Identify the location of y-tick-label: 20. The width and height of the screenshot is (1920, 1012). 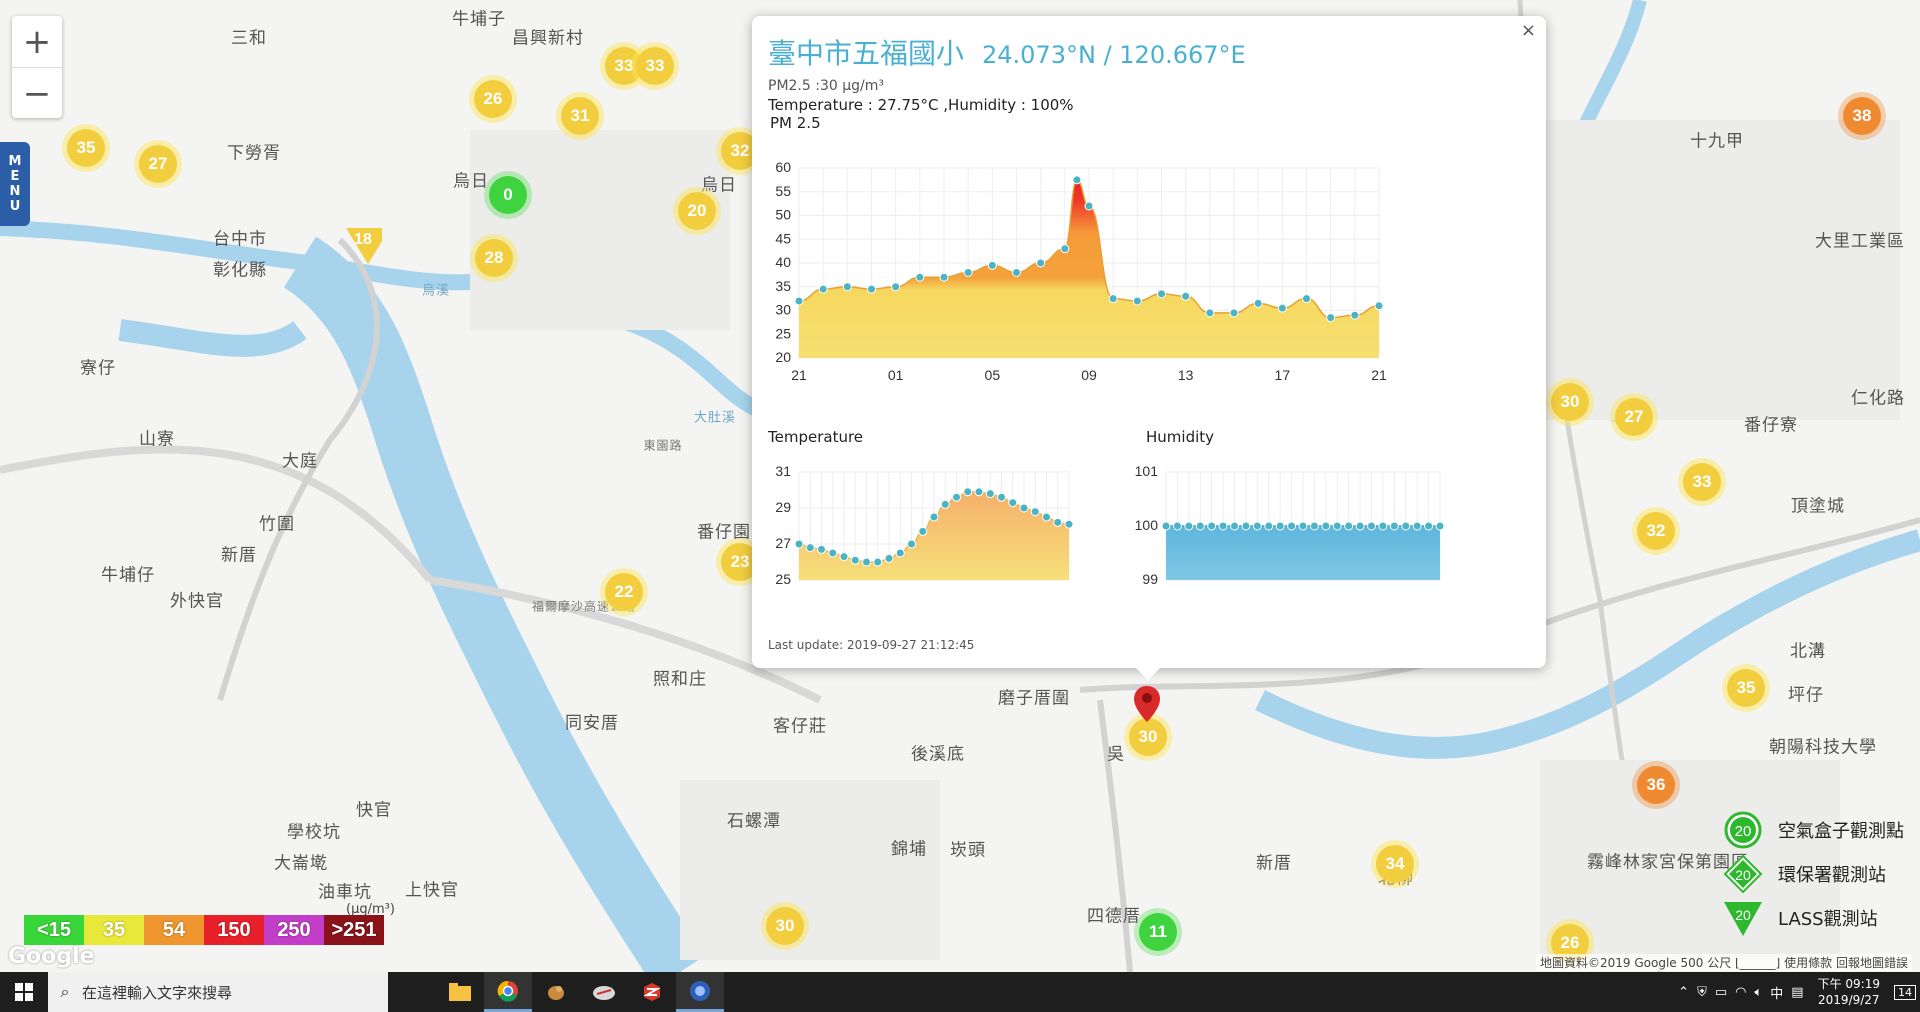
(783, 357).